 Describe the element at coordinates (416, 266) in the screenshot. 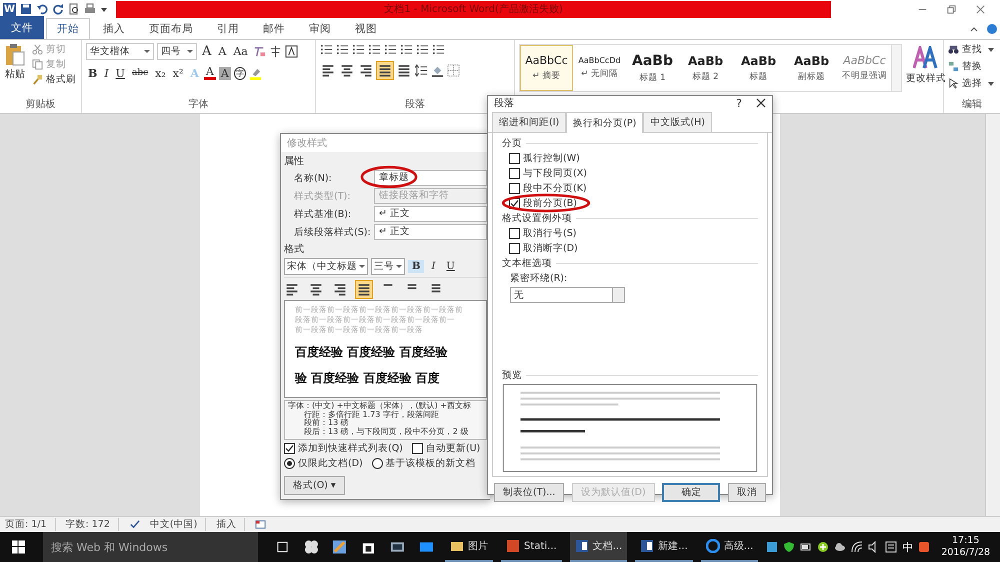

I see `format-toggle-button: B` at that location.